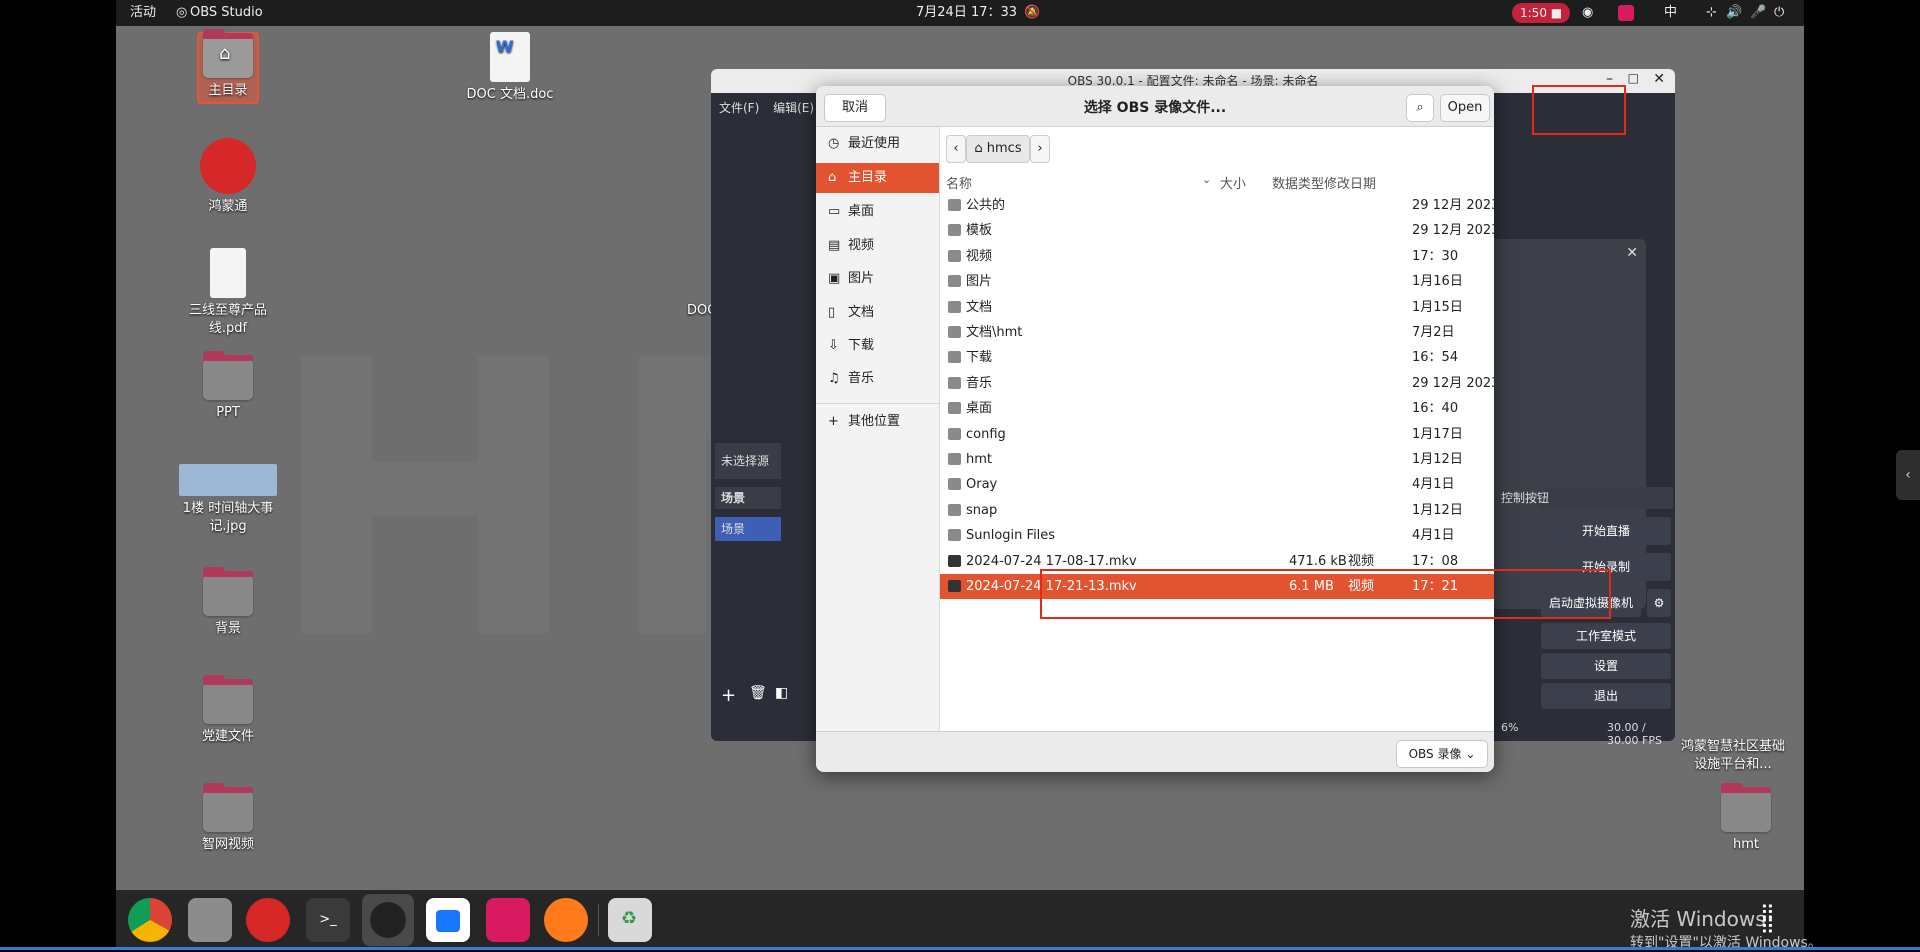  What do you see at coordinates (1040, 149) in the screenshot?
I see `forward-arrow-icon: ›` at bounding box center [1040, 149].